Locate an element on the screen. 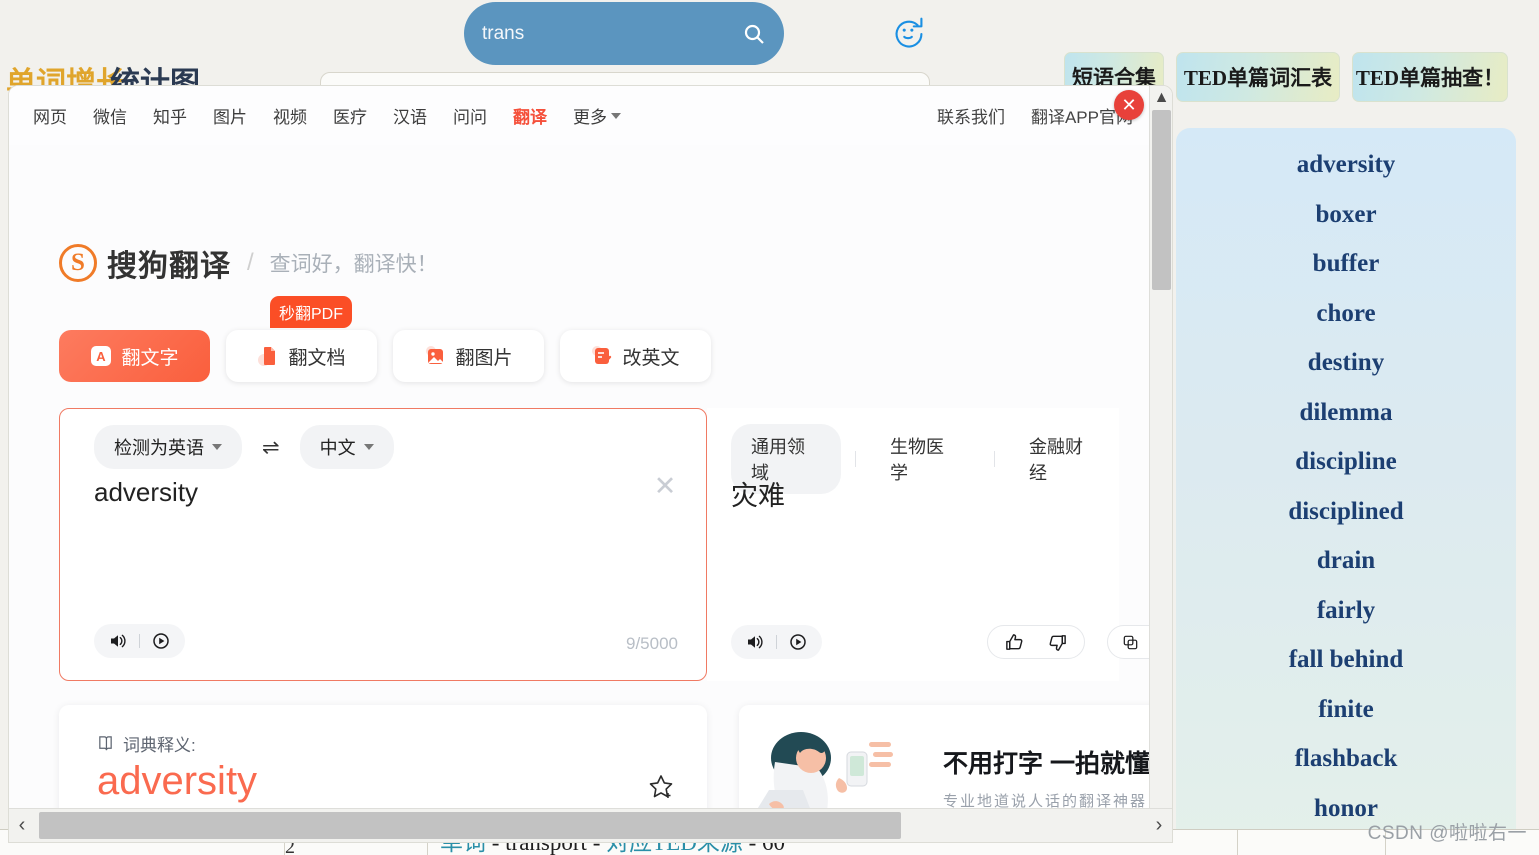  word-list-item: drain is located at coordinates (1346, 561).